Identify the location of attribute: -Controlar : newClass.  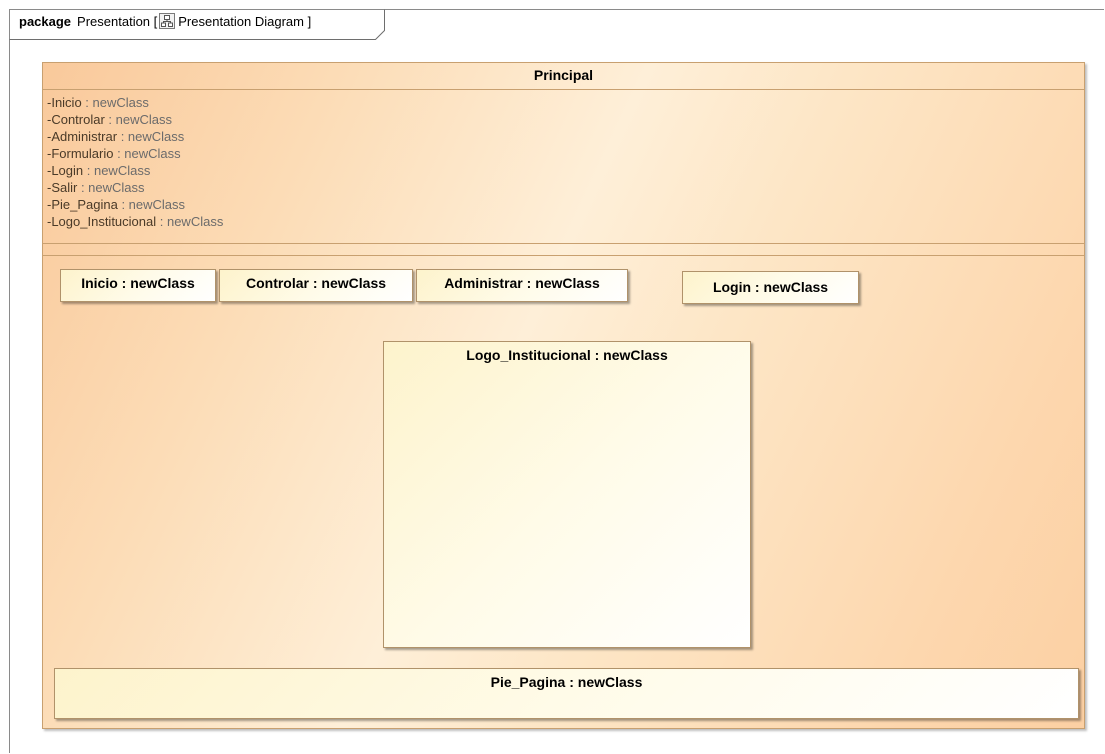
(135, 119).